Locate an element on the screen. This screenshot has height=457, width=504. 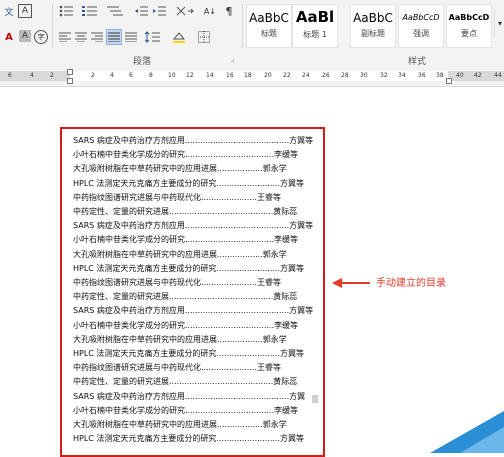
style-emphasis: AaBbCcD 强调 is located at coordinates (421, 26).